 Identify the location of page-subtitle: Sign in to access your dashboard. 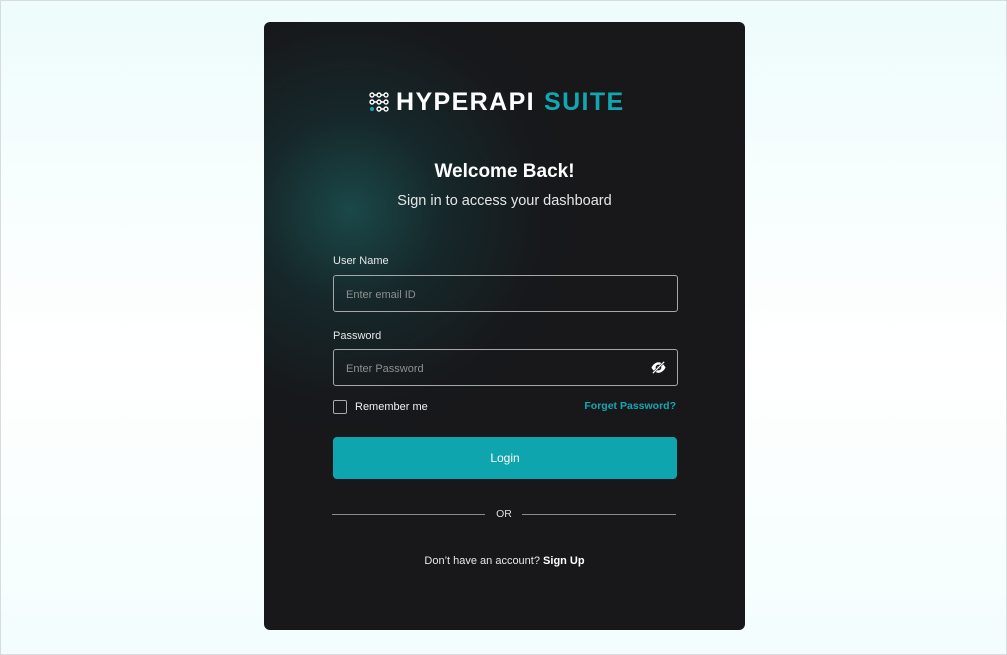
(504, 201).